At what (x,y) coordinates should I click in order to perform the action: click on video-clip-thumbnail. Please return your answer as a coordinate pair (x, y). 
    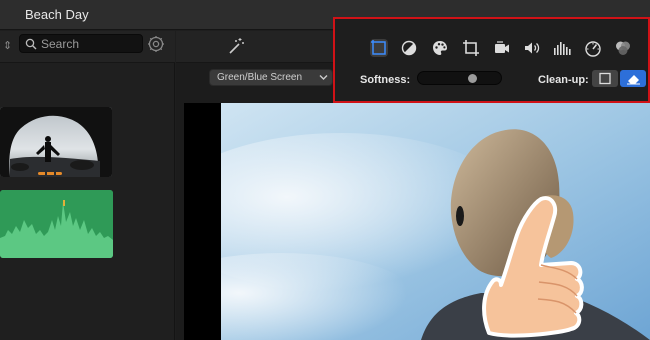
    Looking at the image, I should click on (56, 142).